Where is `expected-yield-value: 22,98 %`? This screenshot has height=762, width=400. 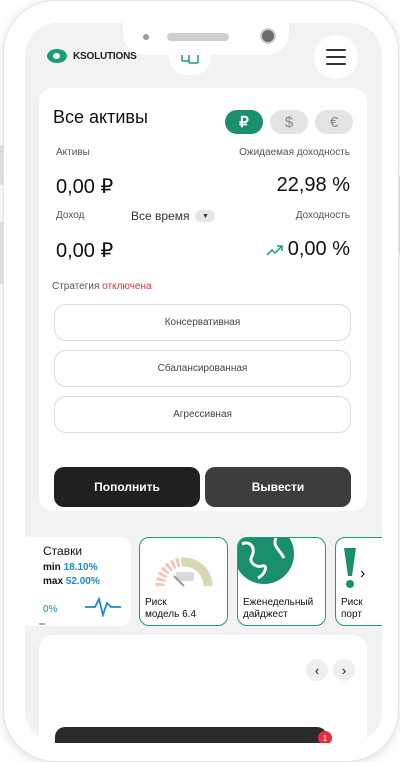 expected-yield-value: 22,98 % is located at coordinates (313, 185).